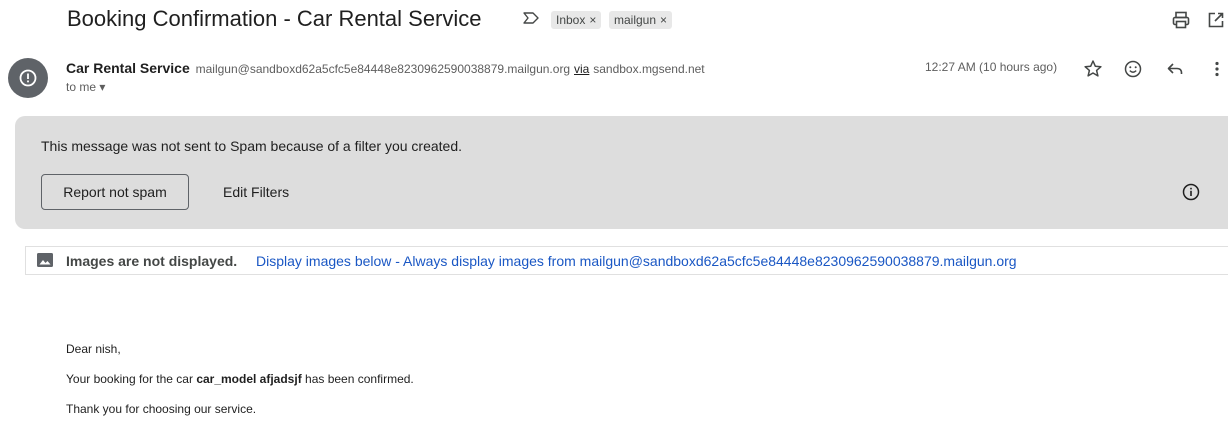 This screenshot has width=1228, height=425. What do you see at coordinates (581, 69) in the screenshot?
I see `via-link: via` at bounding box center [581, 69].